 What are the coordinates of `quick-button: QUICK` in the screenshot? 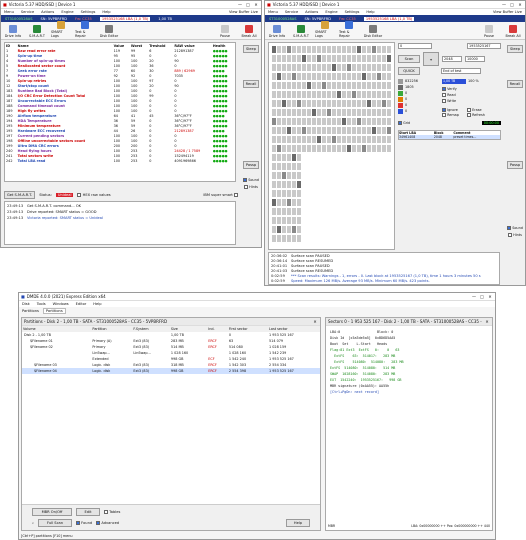 It's located at (409, 70).